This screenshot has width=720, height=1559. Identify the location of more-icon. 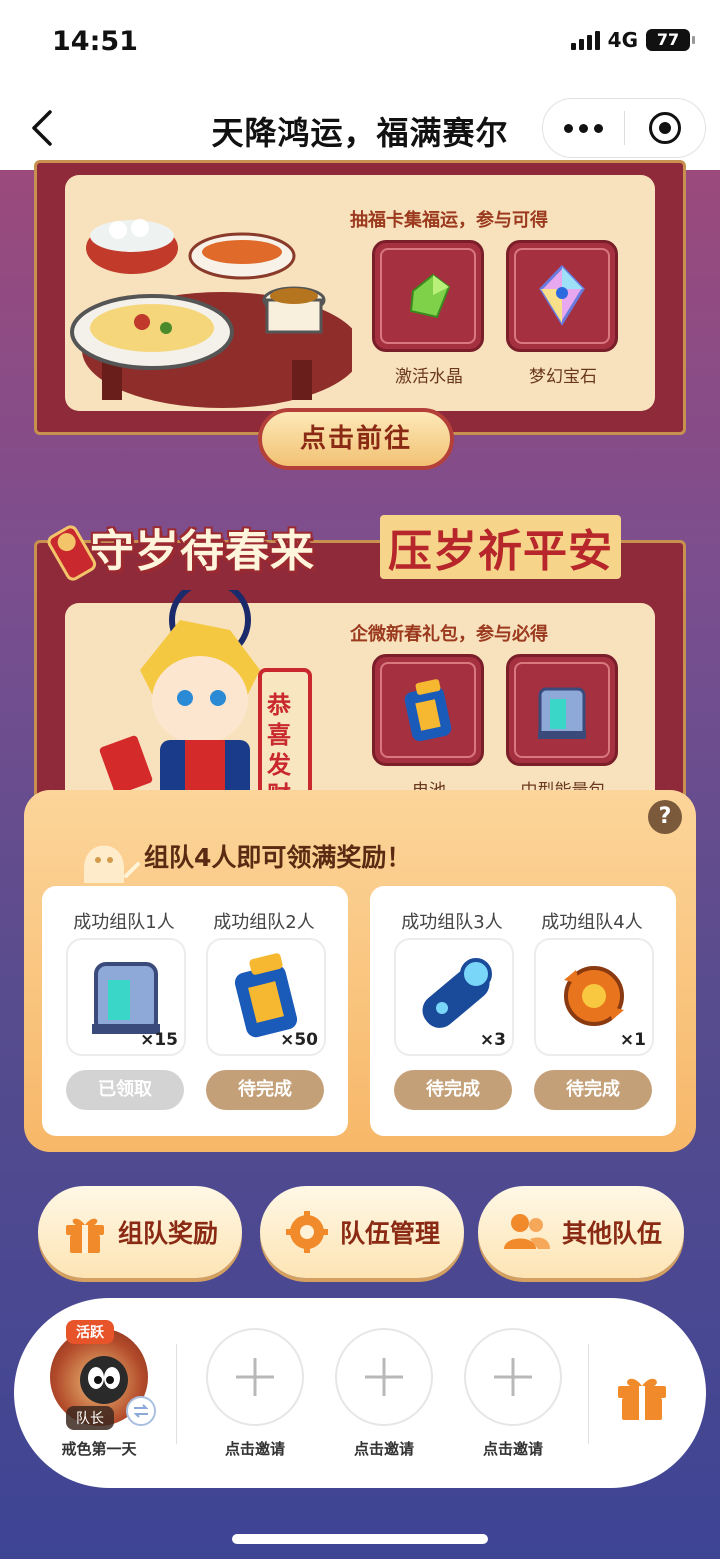
(583, 128).